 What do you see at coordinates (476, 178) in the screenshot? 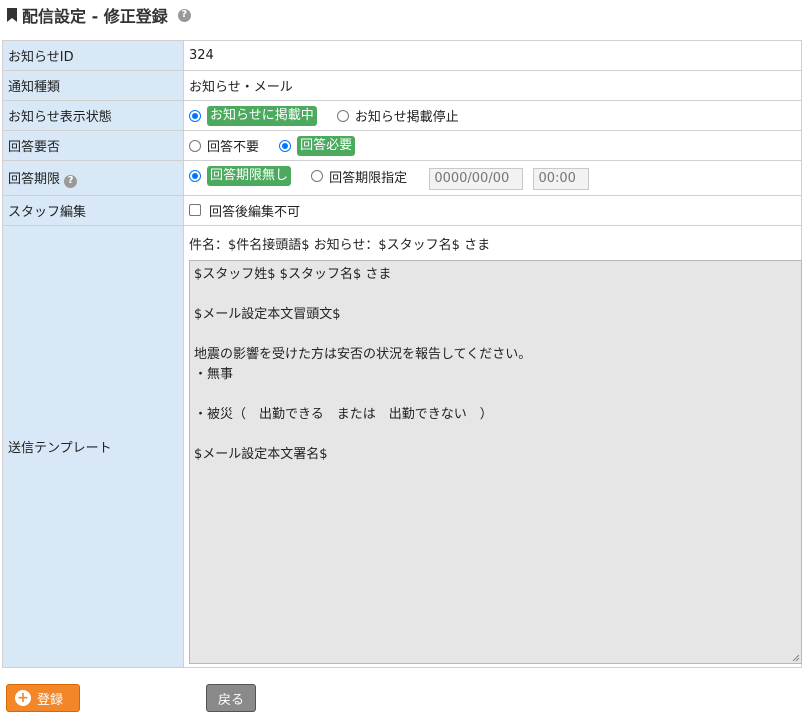
I see `deadline-date-input` at bounding box center [476, 178].